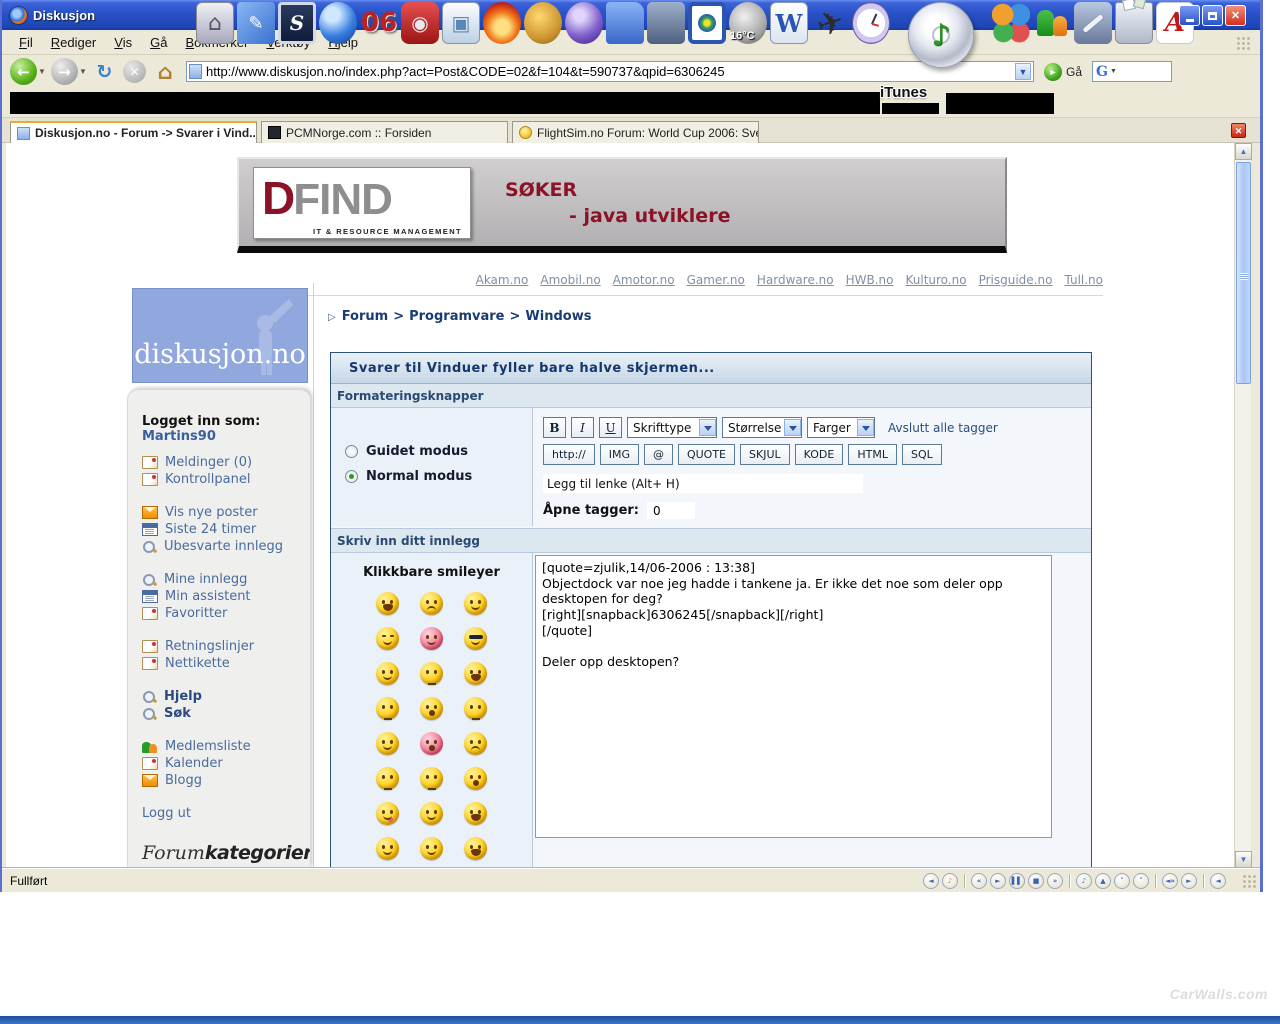  Describe the element at coordinates (438, 451) in the screenshot. I see `mode-option-guidet-modus: Guidet modus` at that location.